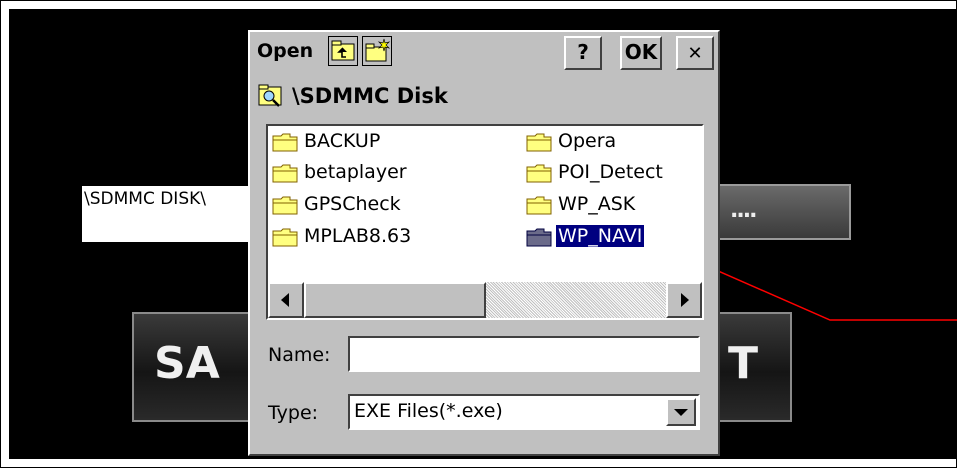 This screenshot has width=957, height=468. I want to click on scroll-left-button, so click(286, 300).